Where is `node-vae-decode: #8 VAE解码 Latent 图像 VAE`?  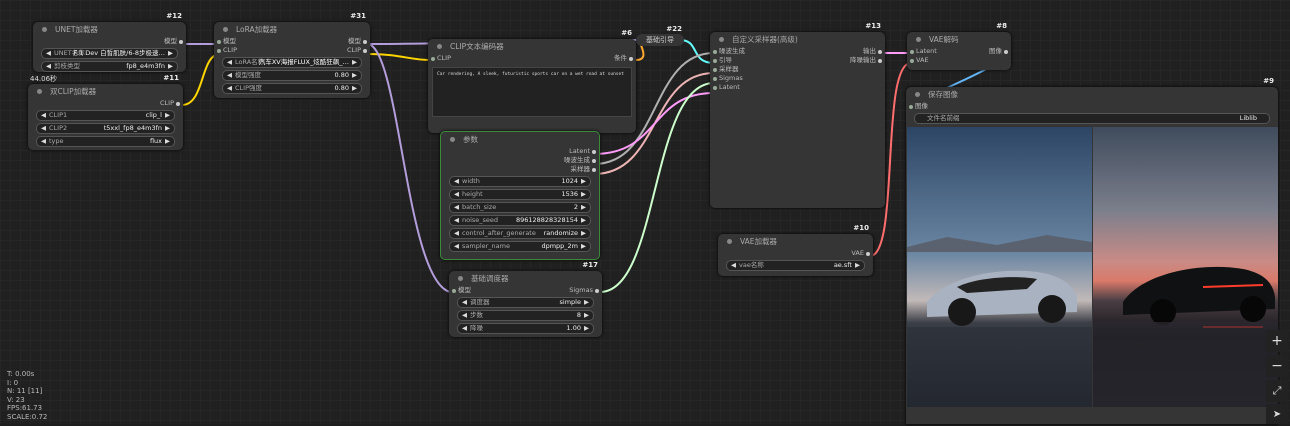
node-vae-decode: #8 VAE解码 Latent 图像 VAE is located at coordinates (959, 46).